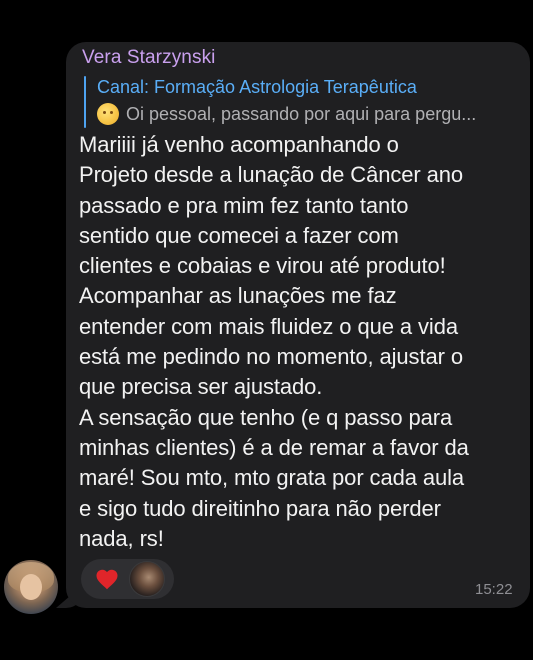  I want to click on sender-avatar, so click(31, 587).